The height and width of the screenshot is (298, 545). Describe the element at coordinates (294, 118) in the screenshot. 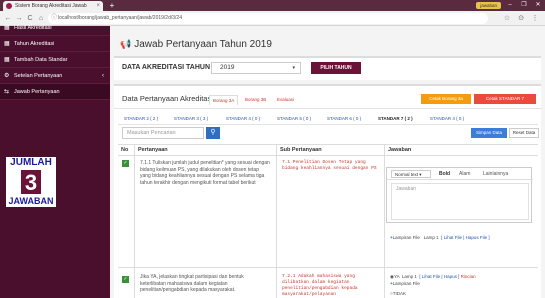

I see `tab-standar-5: STANDAR 5 ( 0 )` at that location.